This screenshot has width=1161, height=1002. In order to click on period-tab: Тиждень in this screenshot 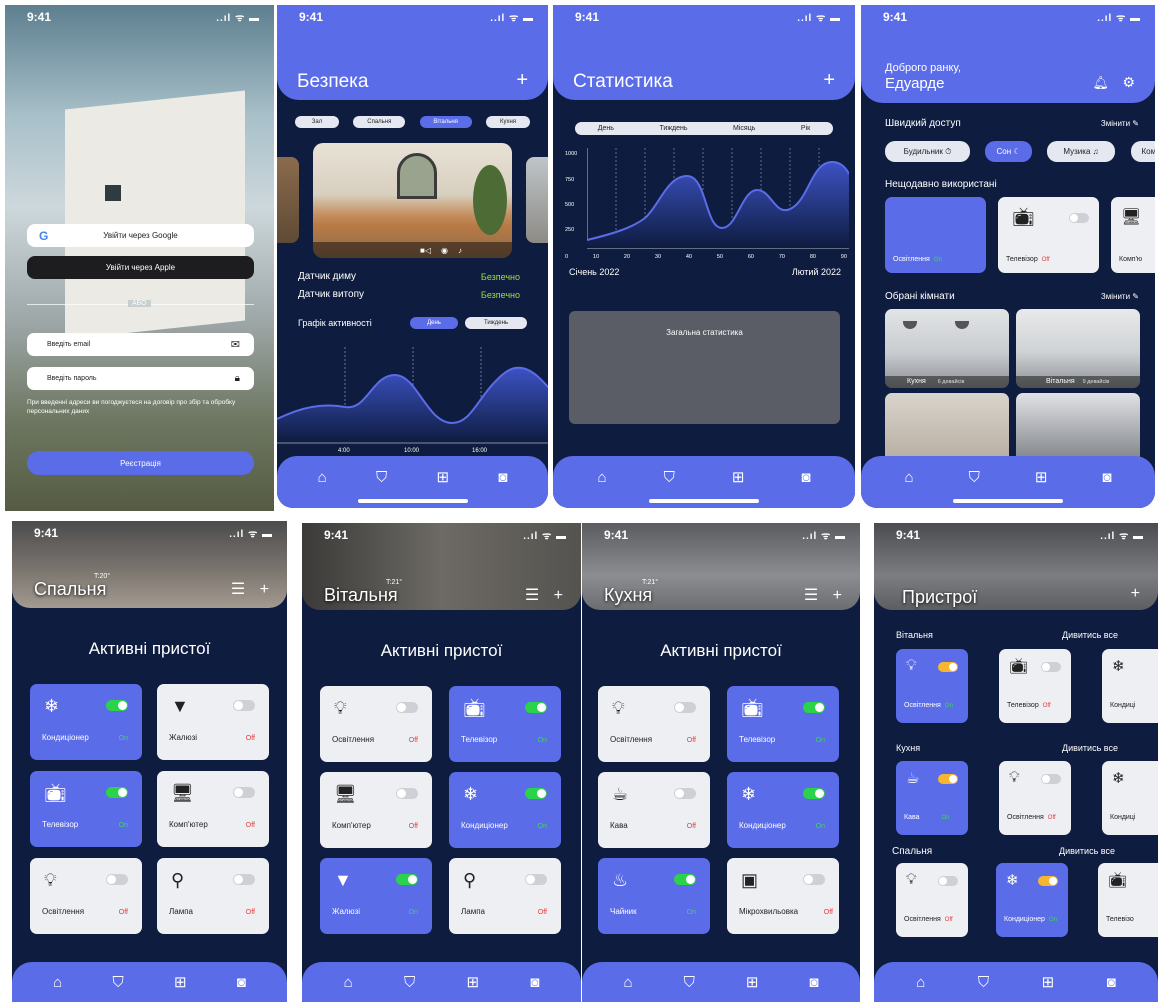, I will do `click(673, 128)`.